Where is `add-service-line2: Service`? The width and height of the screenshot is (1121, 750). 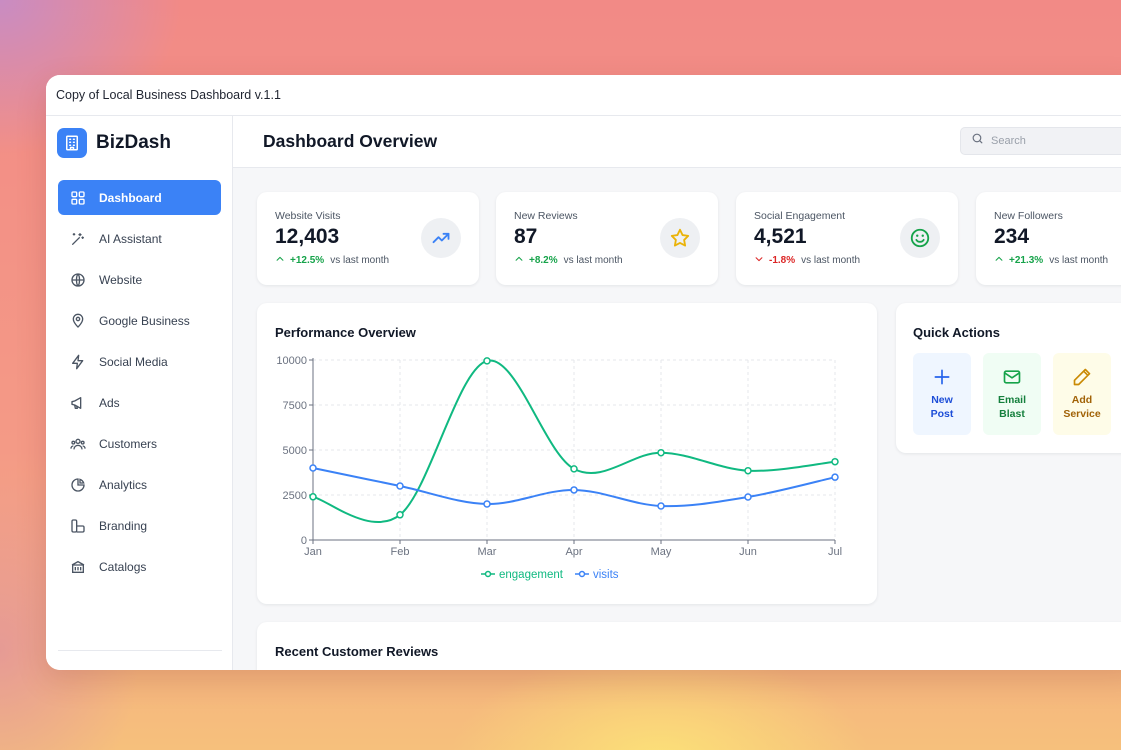 add-service-line2: Service is located at coordinates (1082, 414).